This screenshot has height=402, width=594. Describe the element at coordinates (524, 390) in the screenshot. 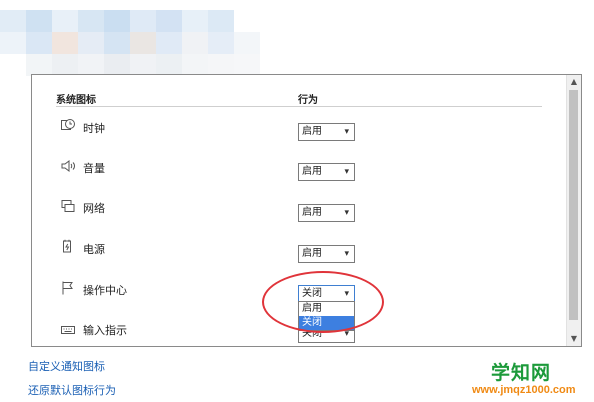

I see `watermark-url: www.jmqz1000.com` at that location.